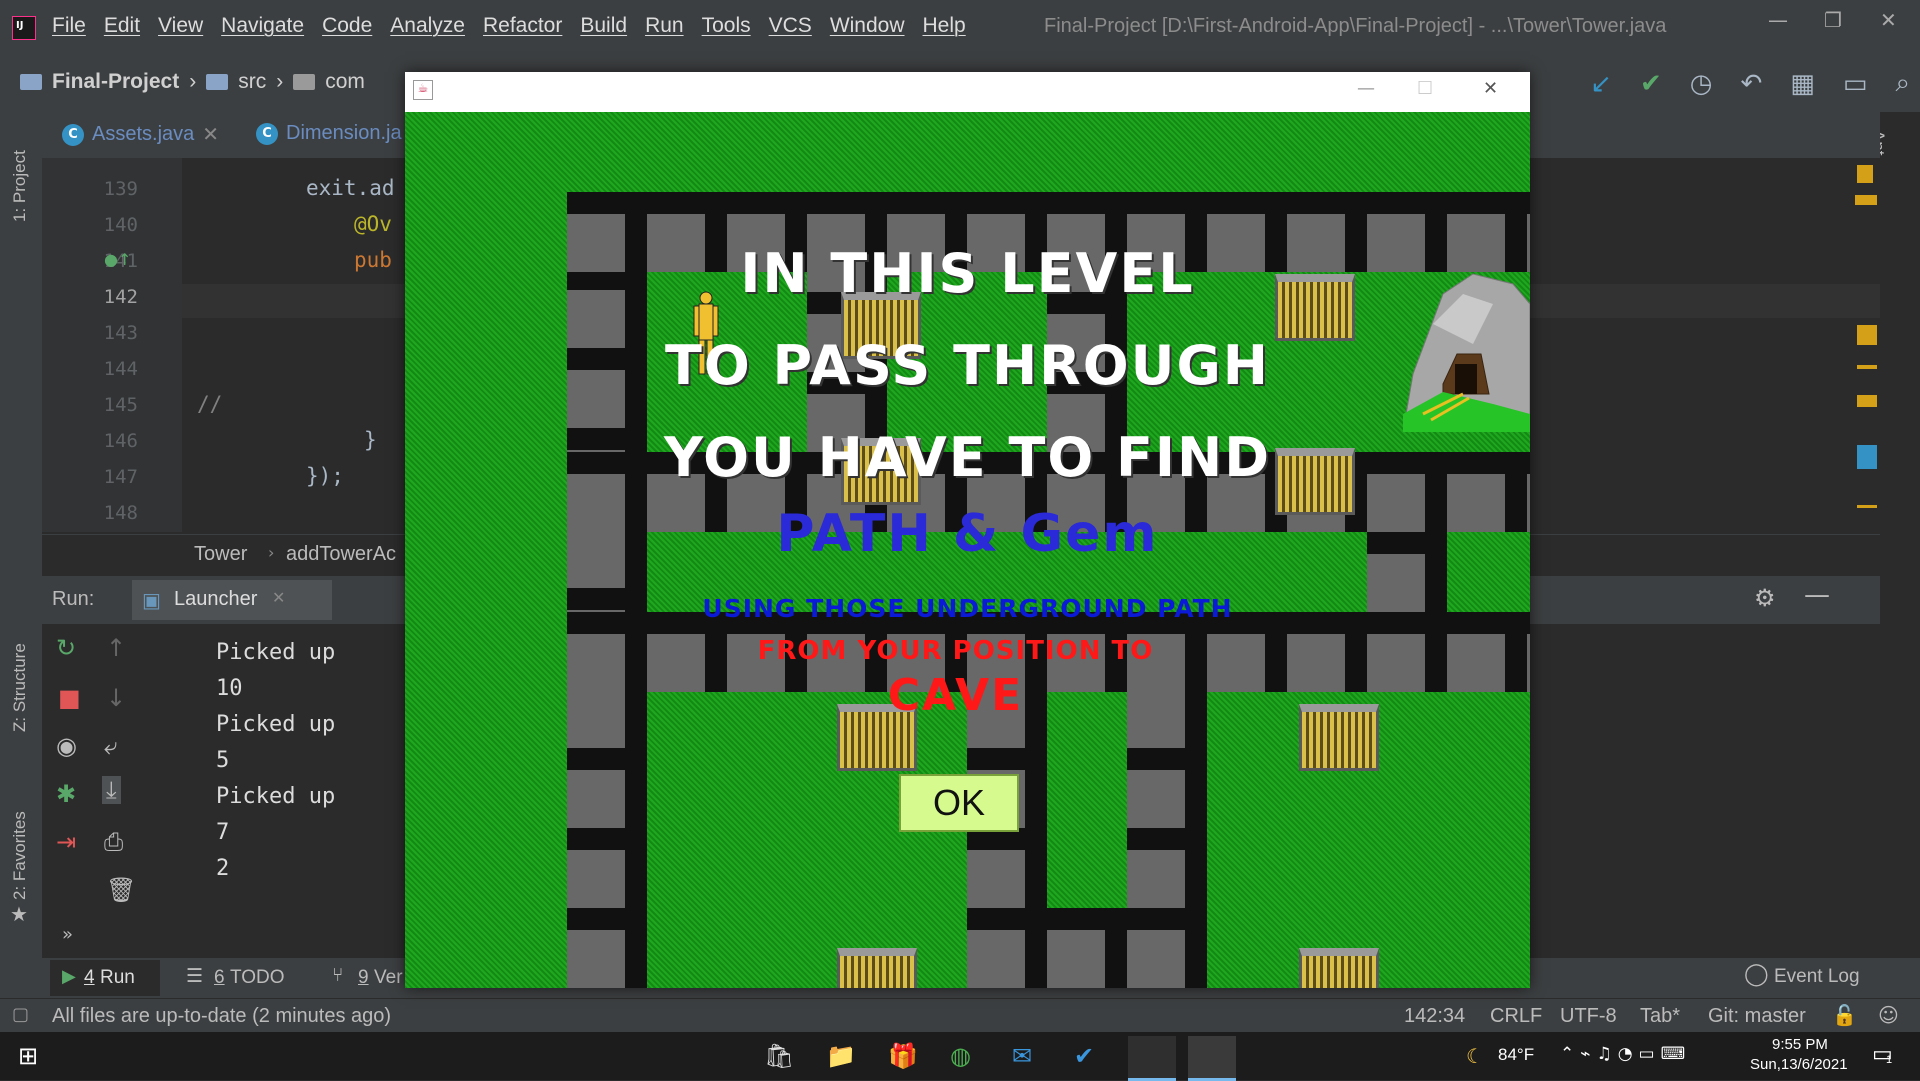 The height and width of the screenshot is (1081, 1920). I want to click on chrome-icon: ◍, so click(960, 1056).